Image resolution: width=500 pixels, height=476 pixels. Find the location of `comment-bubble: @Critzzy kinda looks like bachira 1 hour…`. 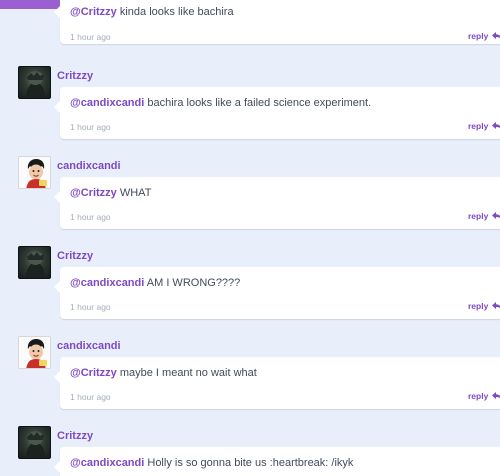

comment-bubble: @Critzzy kinda looks like bachira 1 hour… is located at coordinates (277, 22).